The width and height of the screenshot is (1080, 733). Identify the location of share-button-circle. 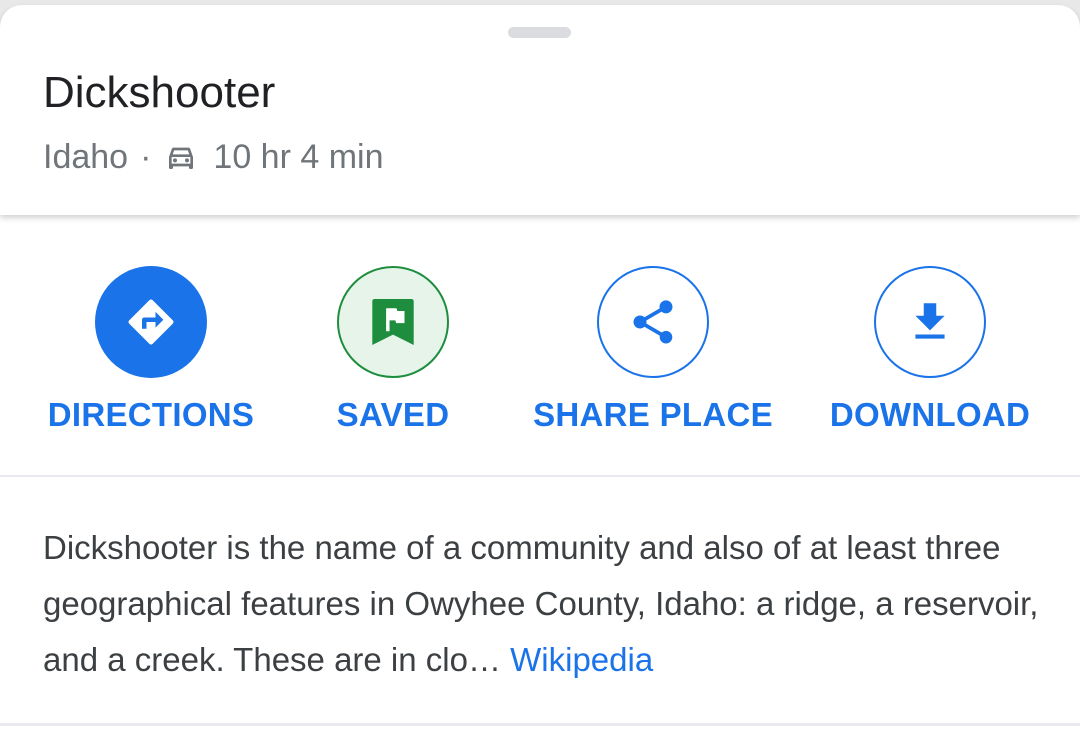
(653, 322).